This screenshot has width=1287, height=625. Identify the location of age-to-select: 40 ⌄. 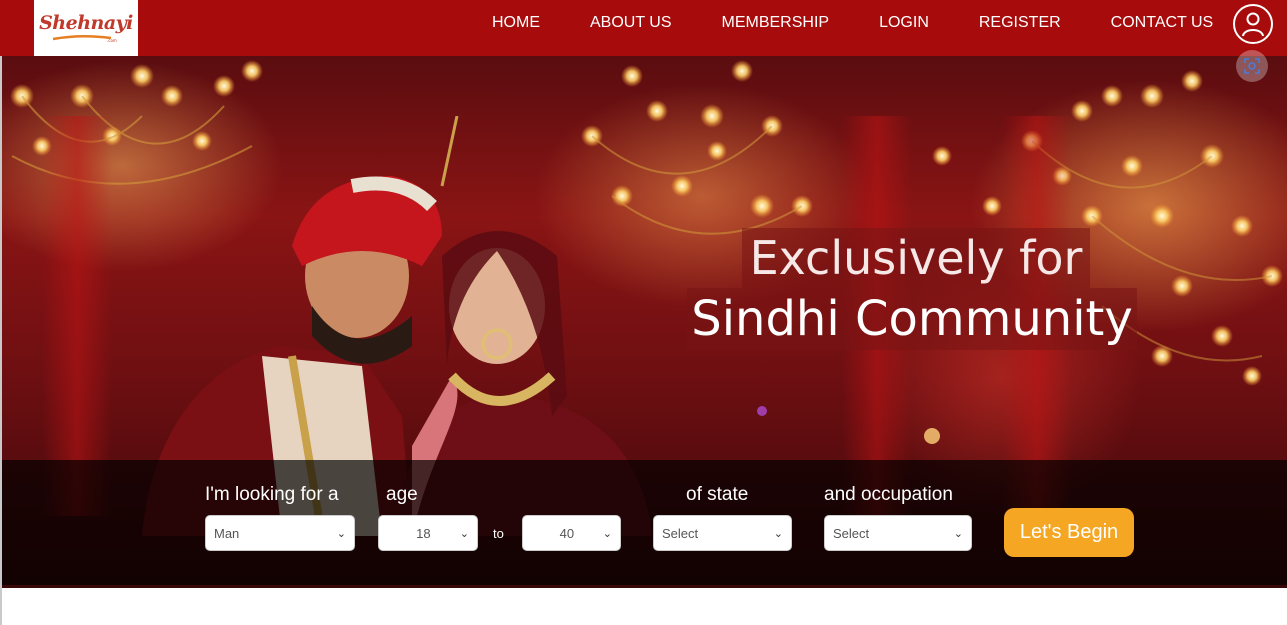
(571, 533).